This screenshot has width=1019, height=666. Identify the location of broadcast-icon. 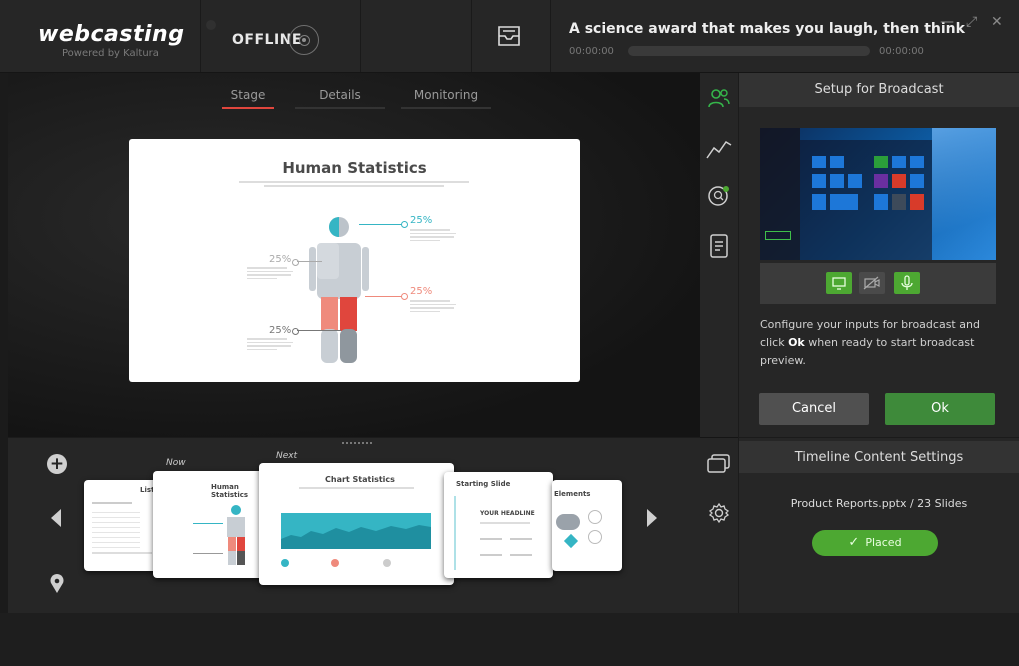
(304, 40).